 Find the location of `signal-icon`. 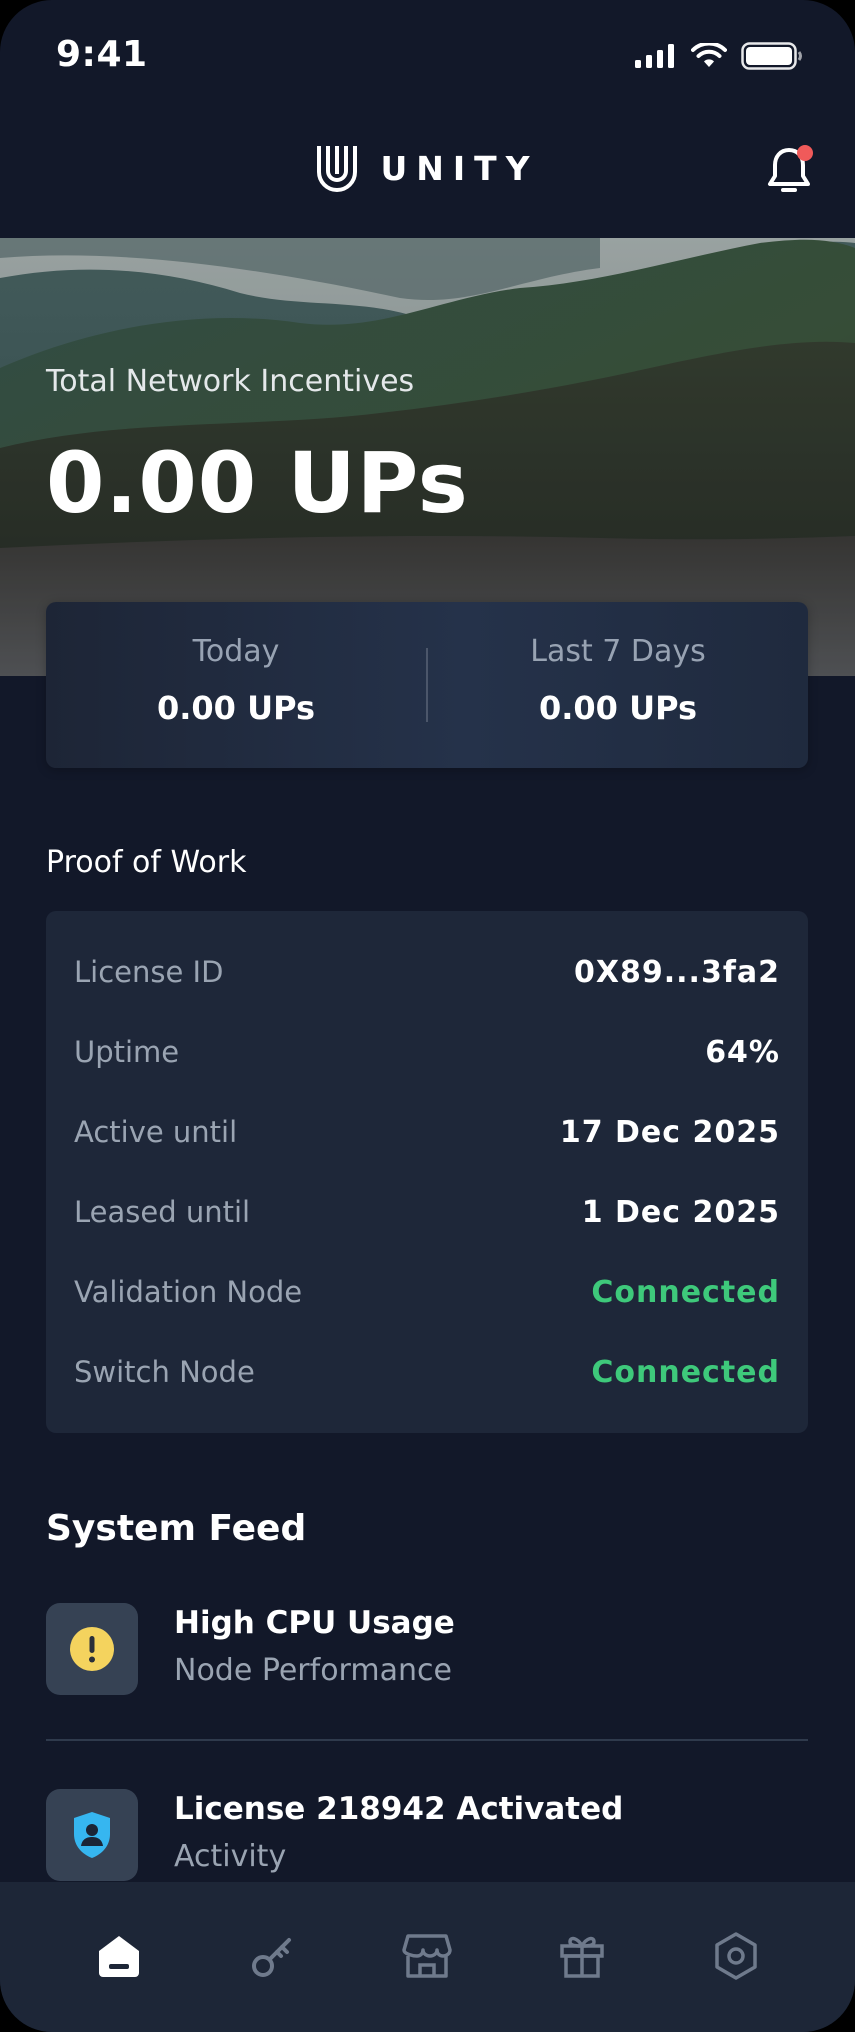

signal-icon is located at coordinates (654, 56).